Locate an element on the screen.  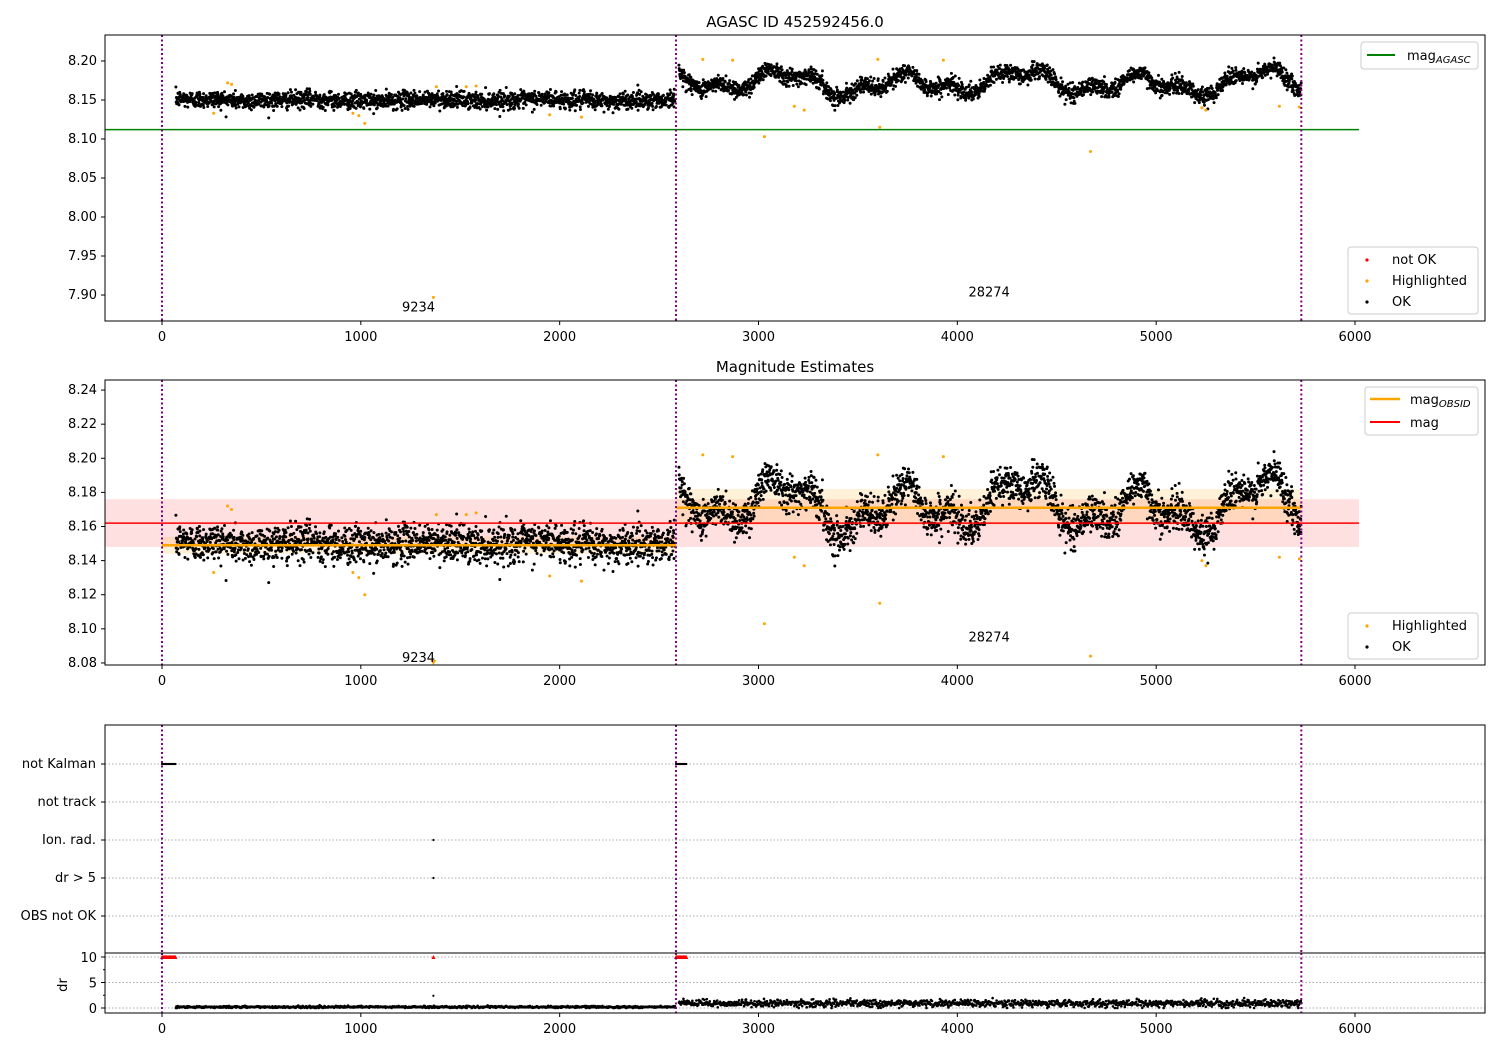
y-tick-label: 7.90 is located at coordinates (82, 295).